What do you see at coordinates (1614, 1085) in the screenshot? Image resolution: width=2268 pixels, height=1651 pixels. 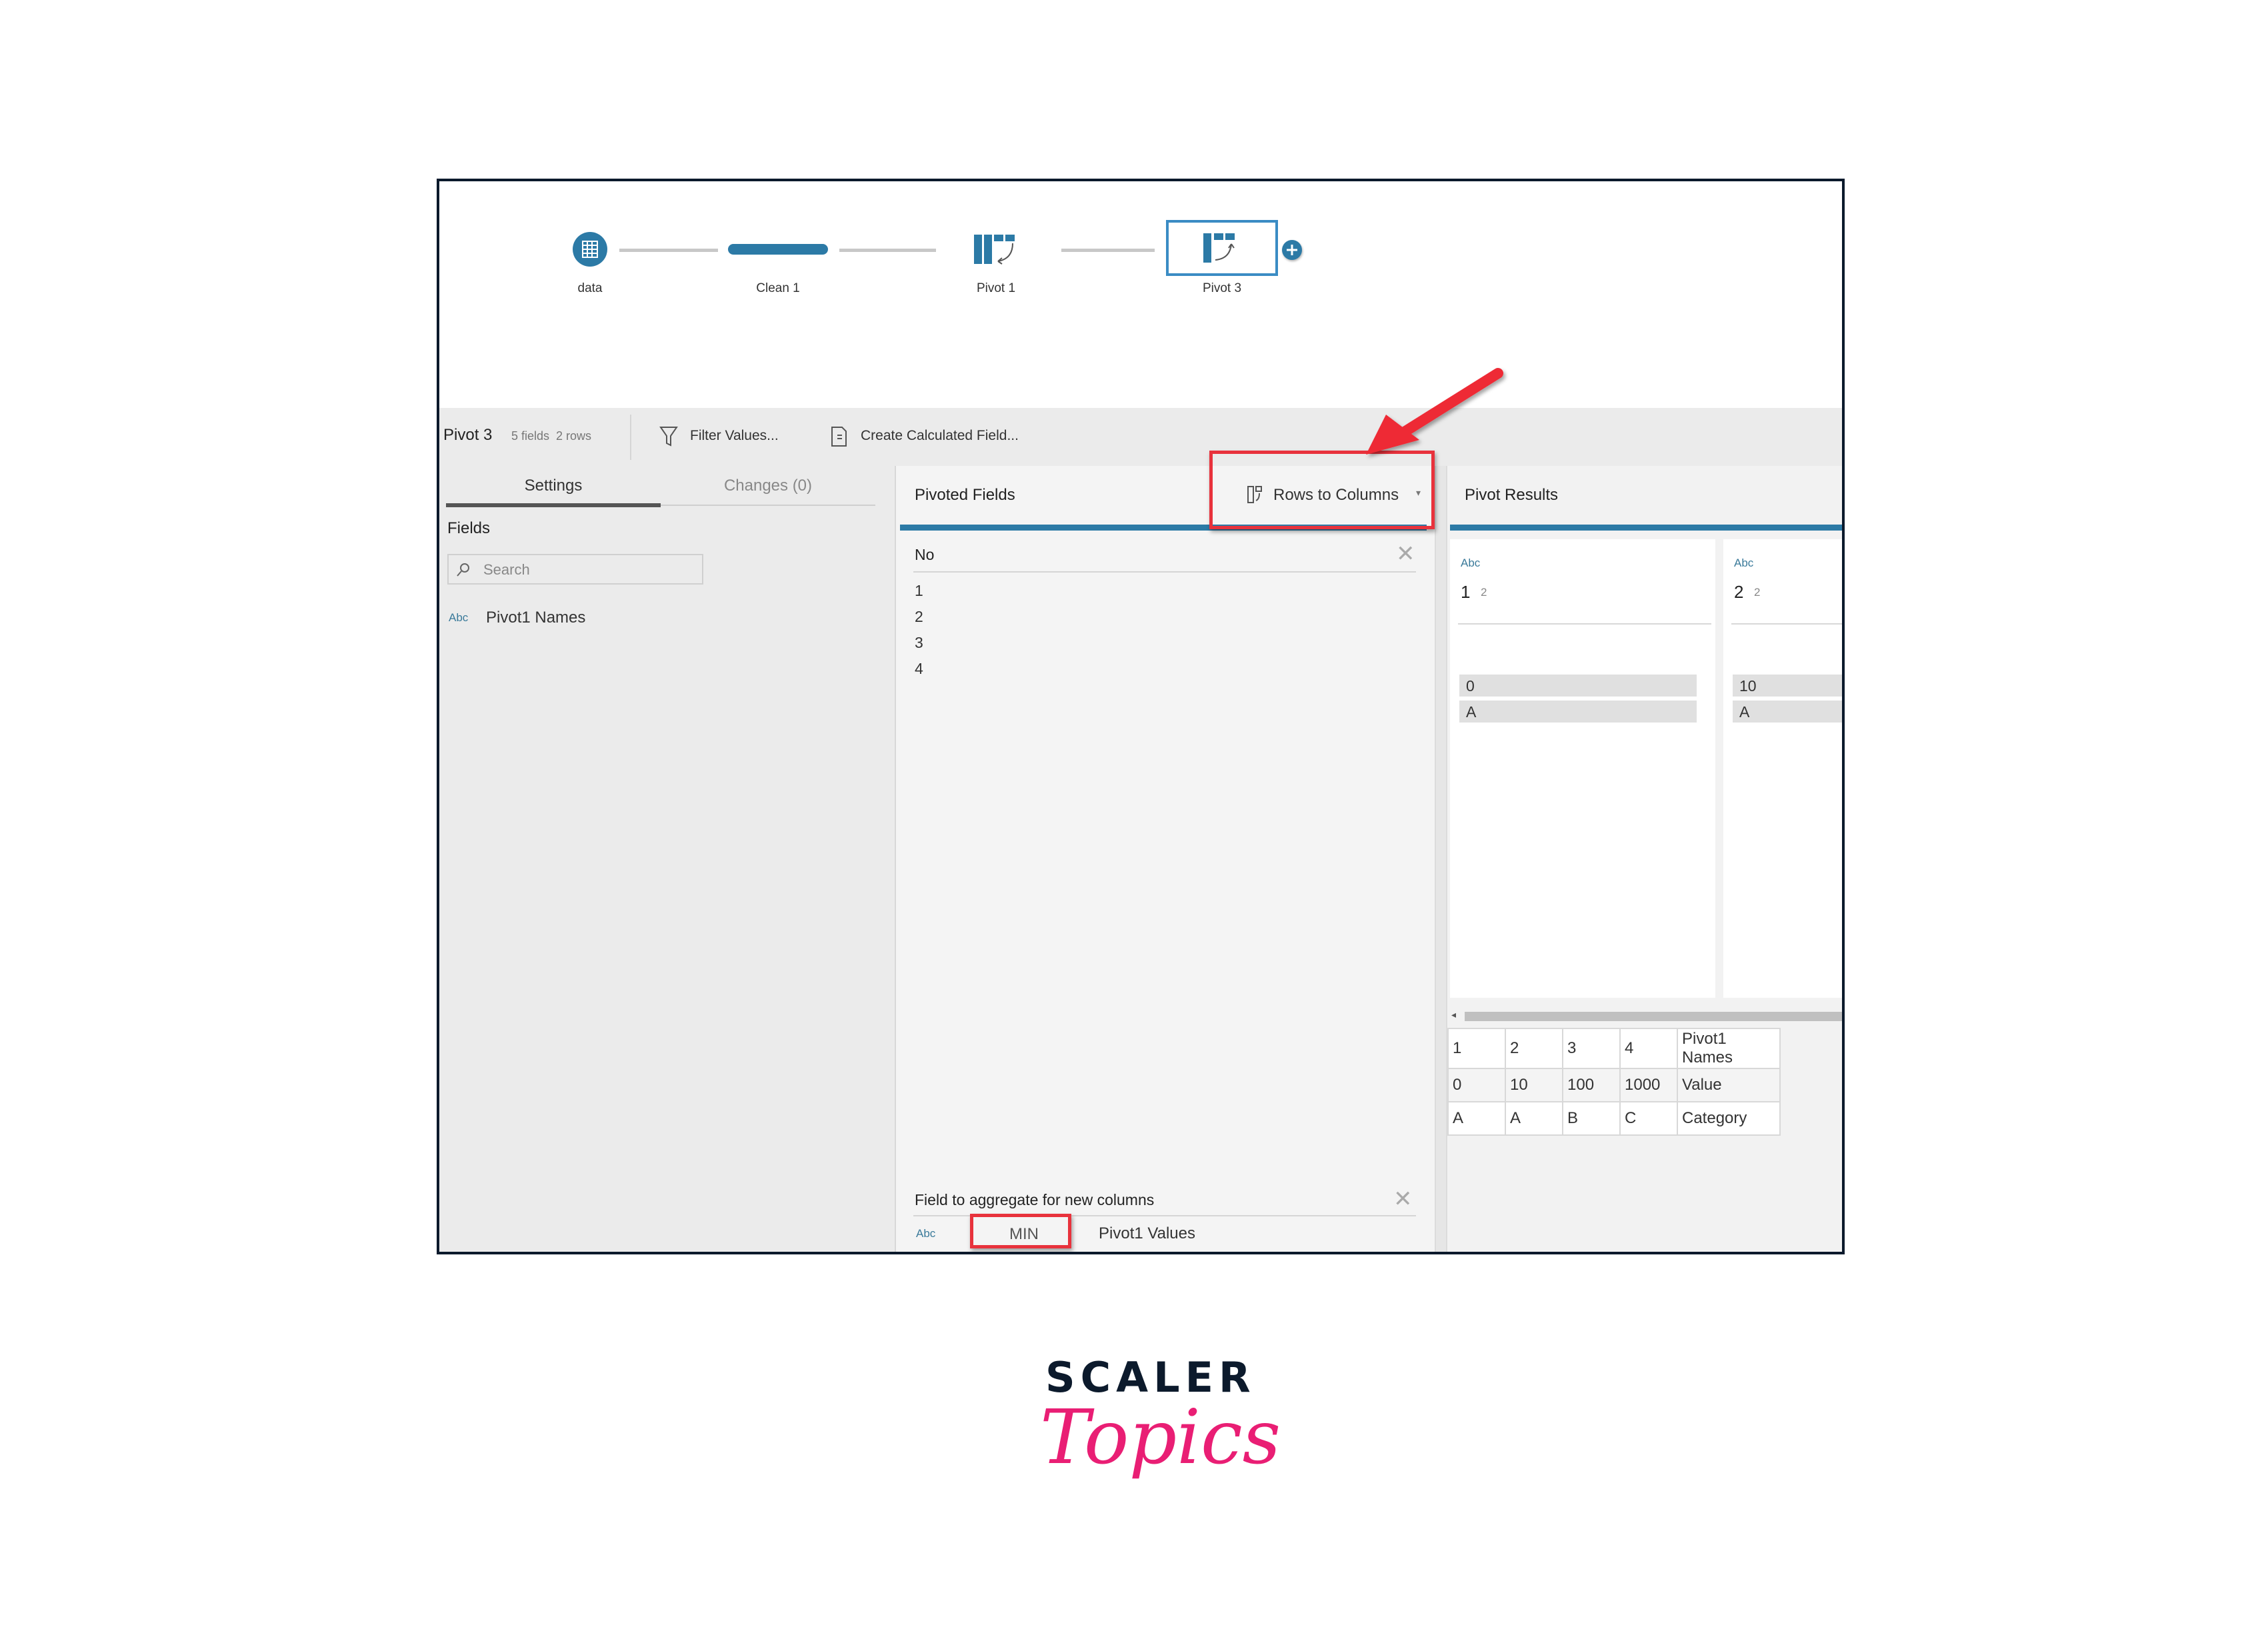 I see `table-row: 0 10 100 1000 Value` at bounding box center [1614, 1085].